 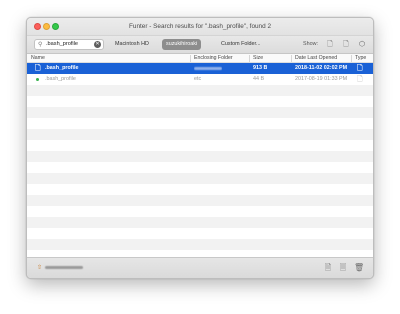 What do you see at coordinates (40, 45) in the screenshot?
I see `search-icon: ⚲` at bounding box center [40, 45].